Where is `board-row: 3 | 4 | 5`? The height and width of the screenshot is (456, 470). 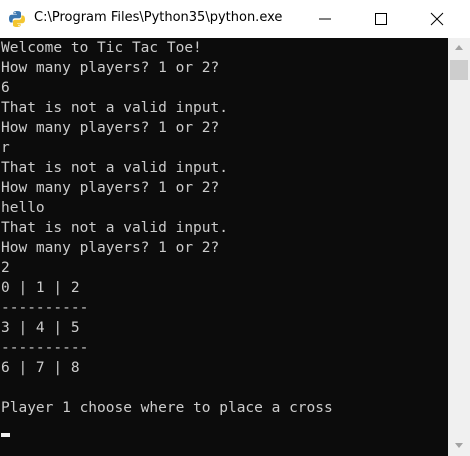
board-row: 3 | 4 | 5 is located at coordinates (40, 328).